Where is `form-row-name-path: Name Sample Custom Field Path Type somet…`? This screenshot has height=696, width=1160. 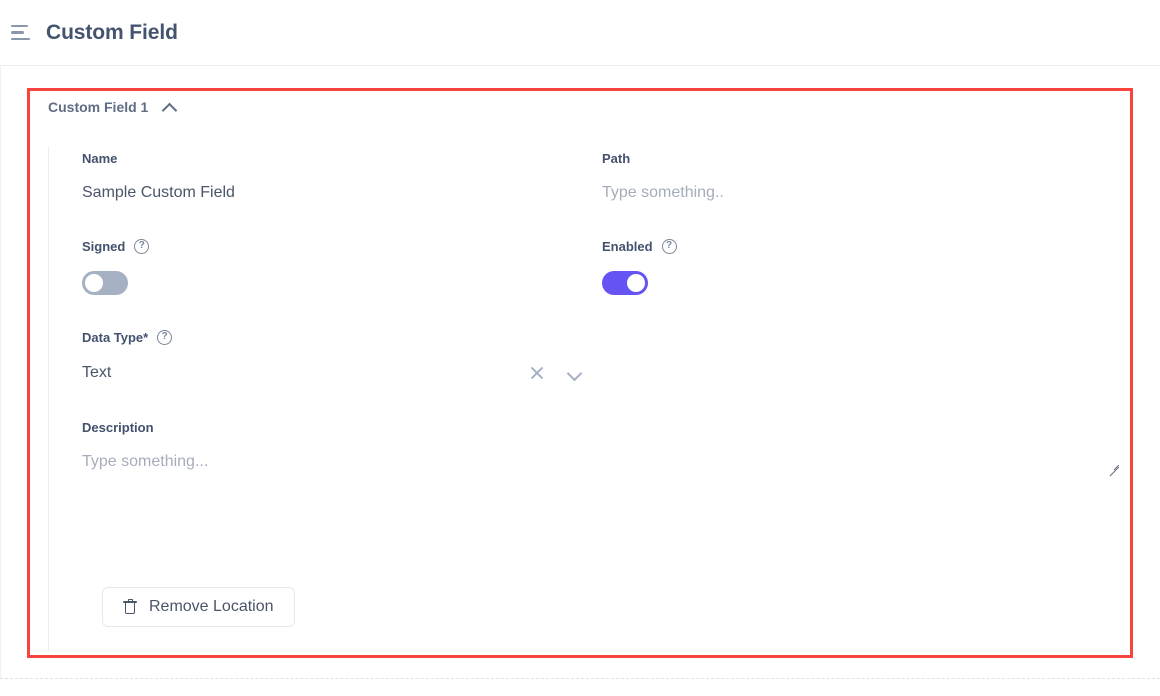
form-row-name-path: Name Sample Custom Field Path Type somet… is located at coordinates (602, 176).